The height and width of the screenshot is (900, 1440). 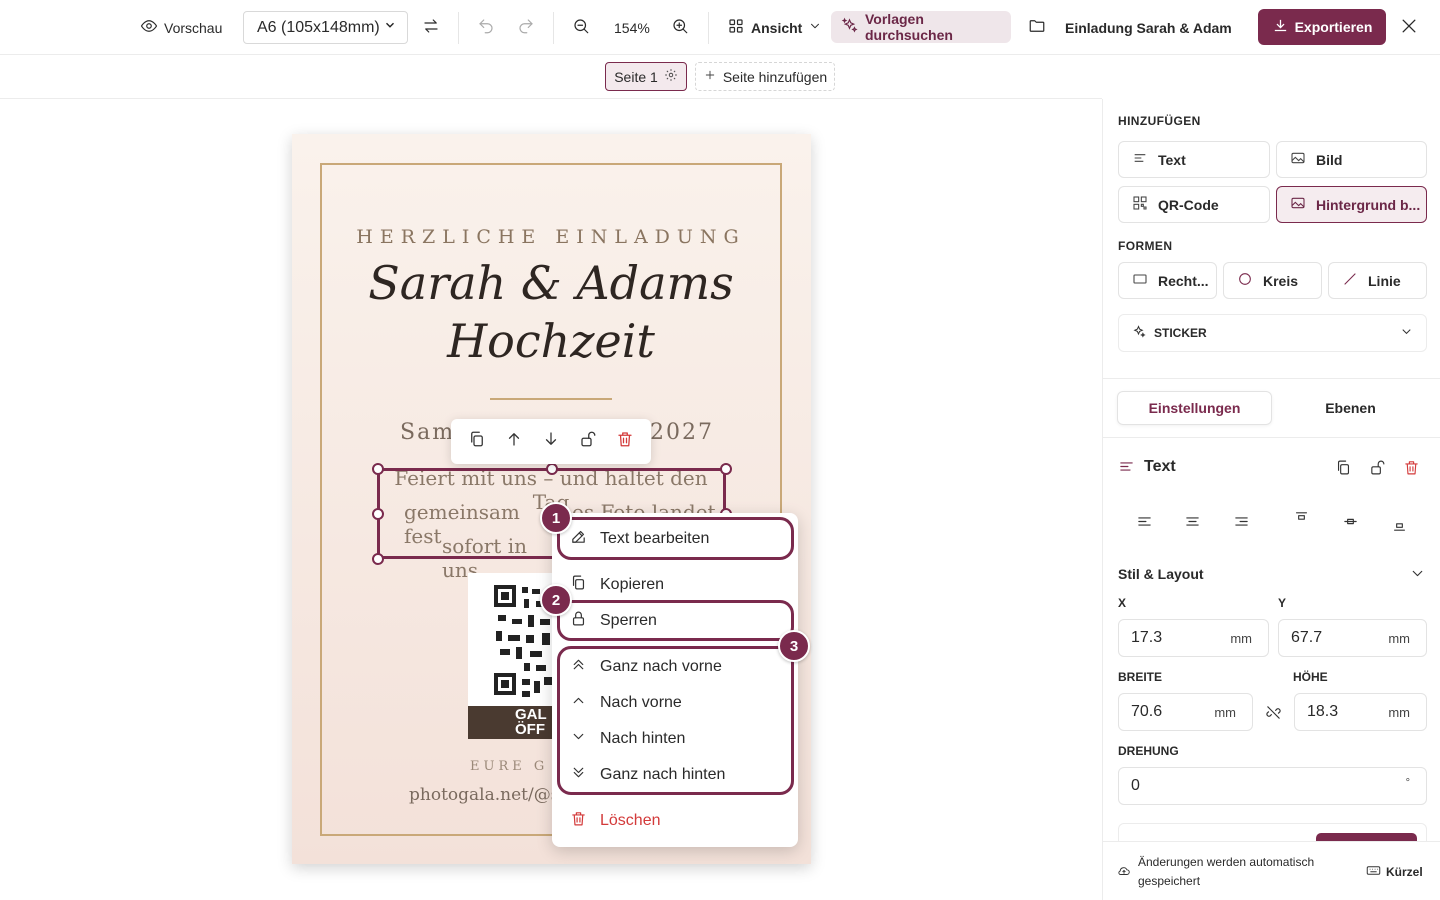 What do you see at coordinates (1159, 121) in the screenshot?
I see `add-section-title: HINZUFÜGEN` at bounding box center [1159, 121].